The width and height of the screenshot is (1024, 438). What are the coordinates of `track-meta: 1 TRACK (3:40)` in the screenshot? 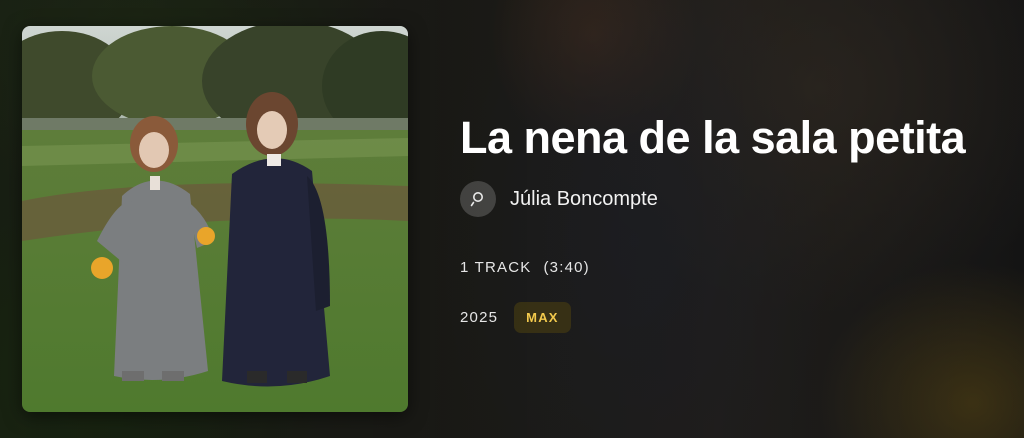 It's located at (525, 267).